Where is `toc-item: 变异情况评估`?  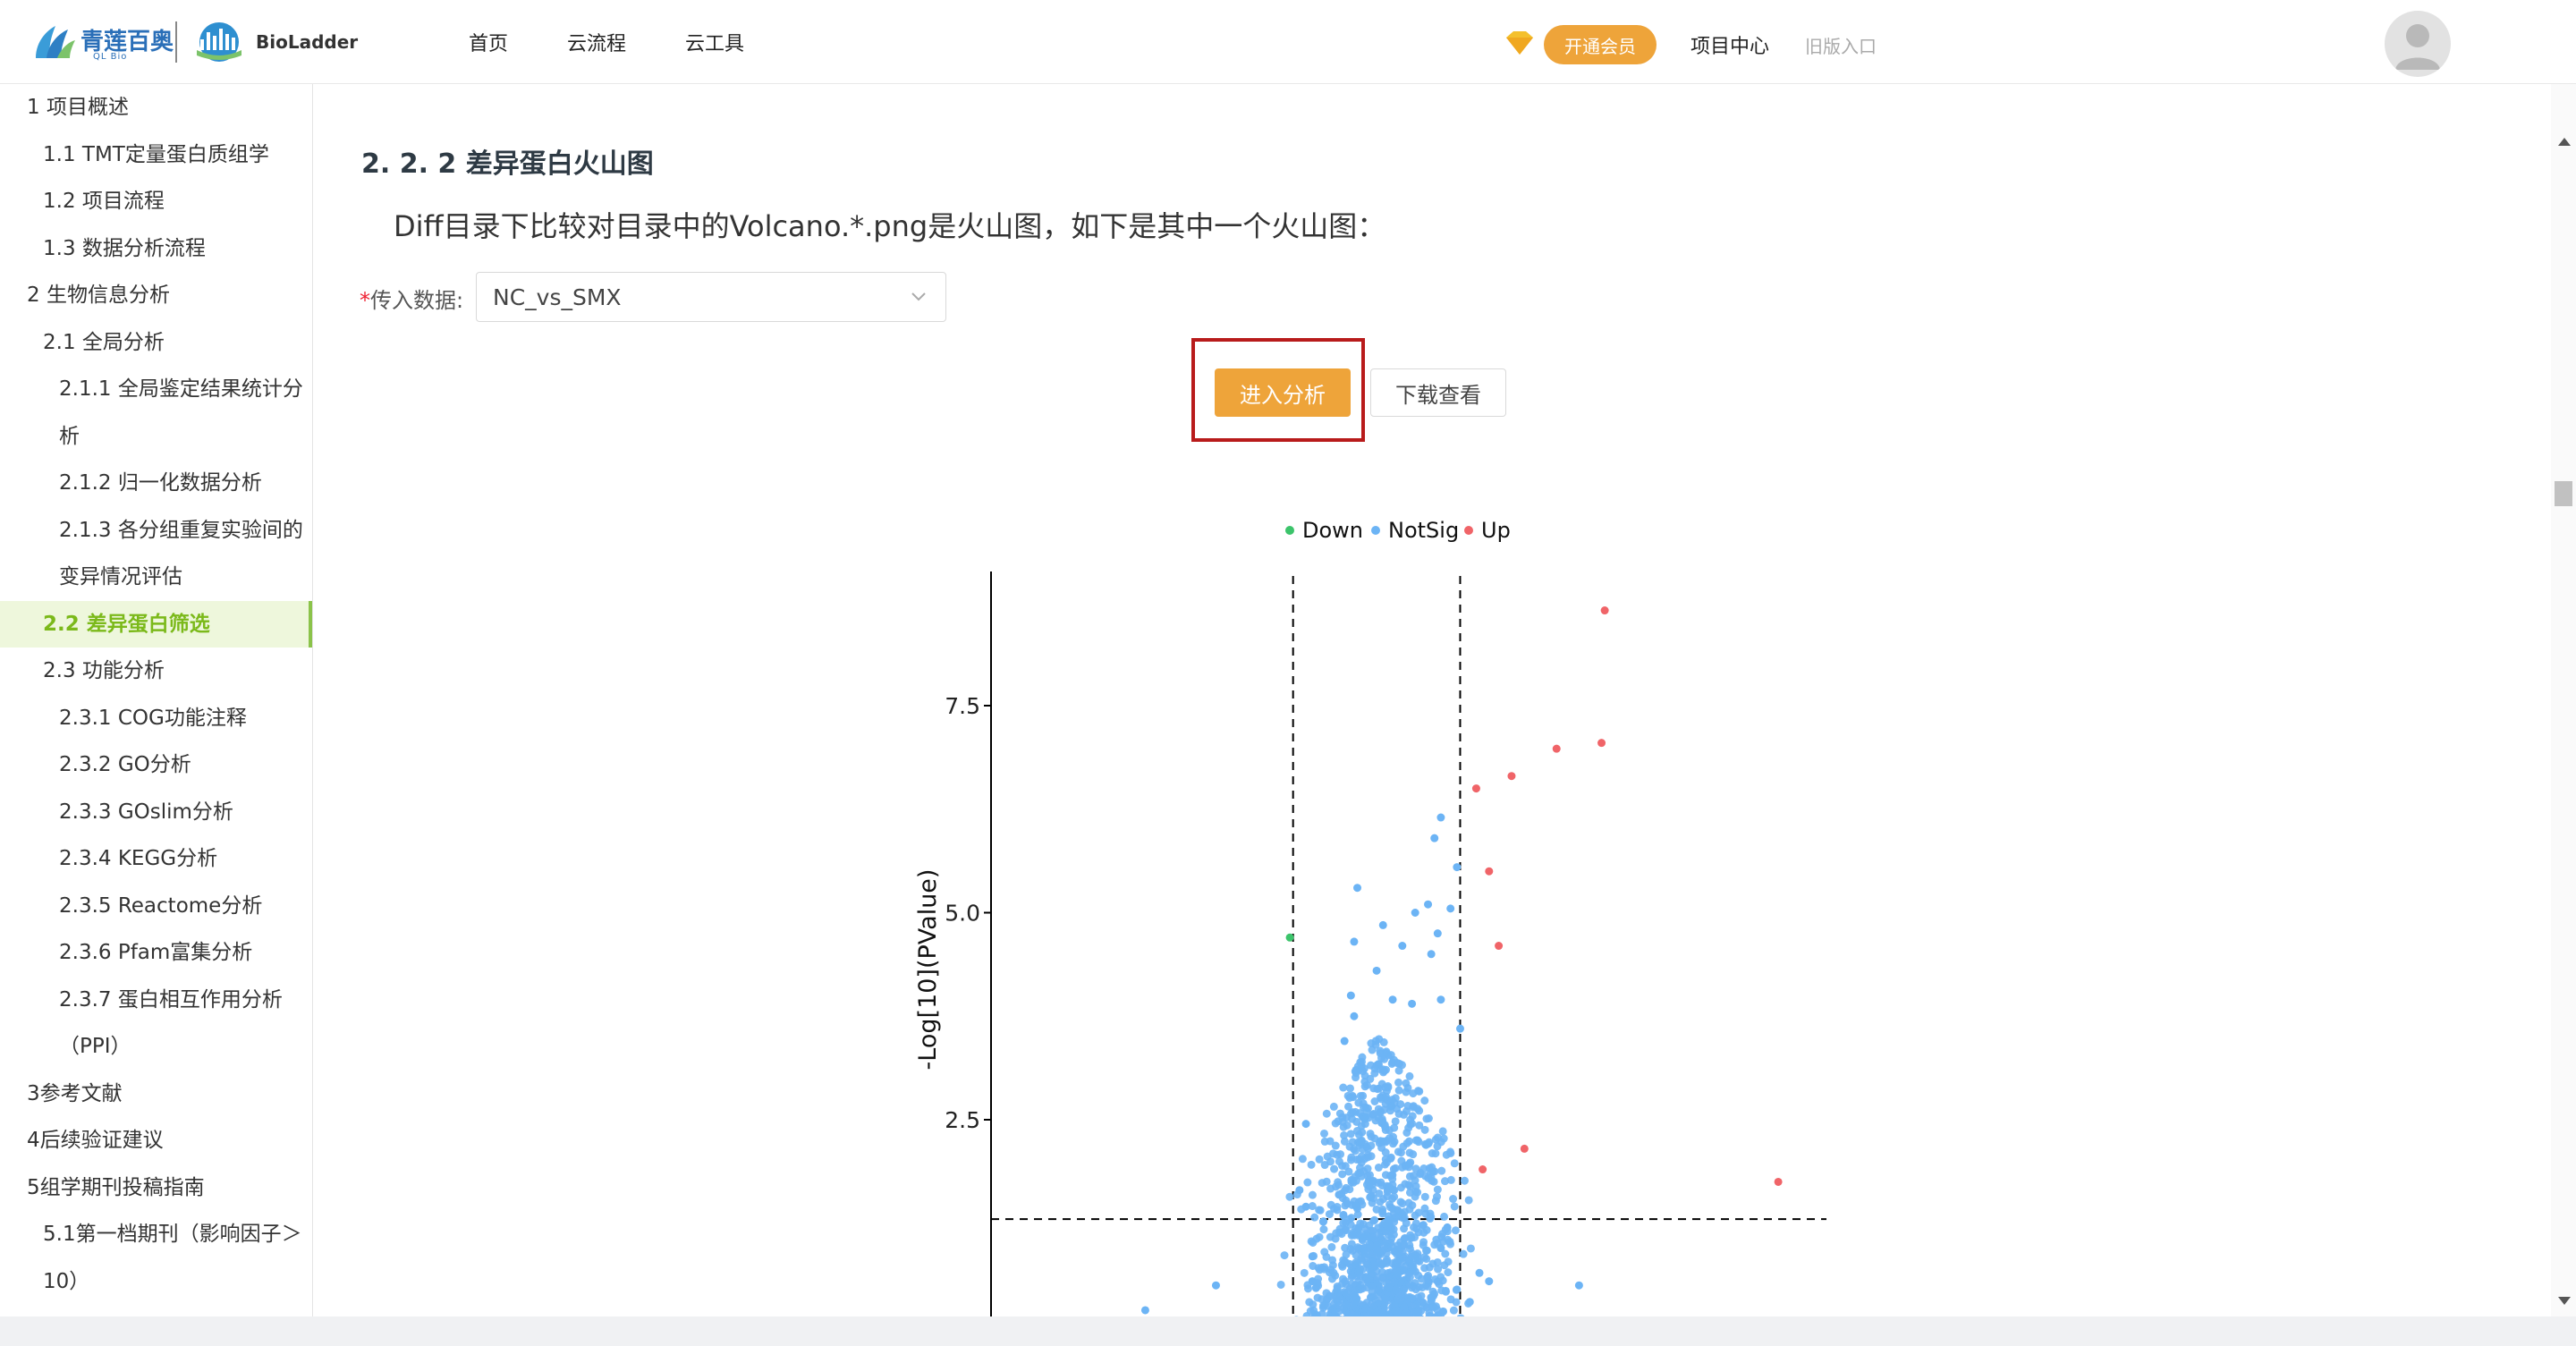
toc-item: 变异情况评估 is located at coordinates (156, 577).